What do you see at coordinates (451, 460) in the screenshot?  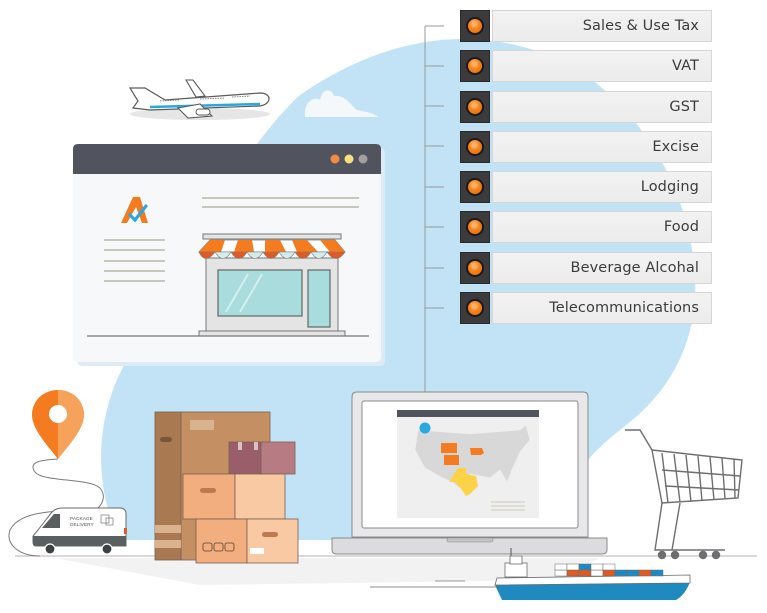 I see `state-colorado` at bounding box center [451, 460].